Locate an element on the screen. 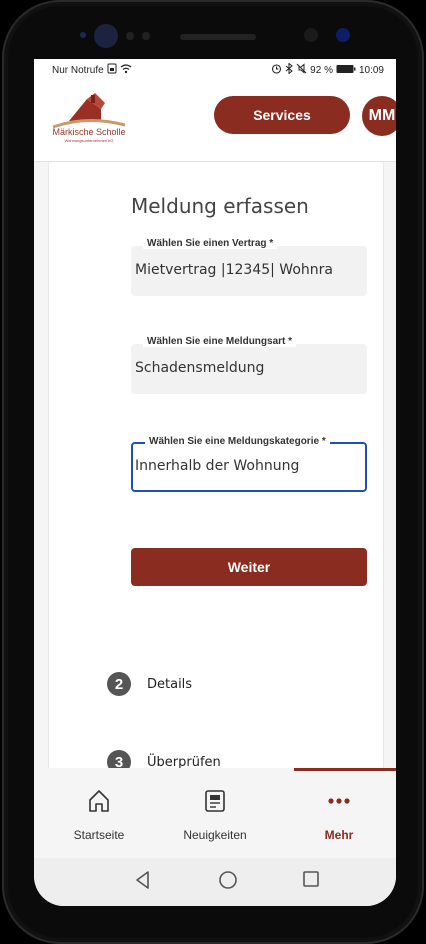  more-icon is located at coordinates (339, 801).